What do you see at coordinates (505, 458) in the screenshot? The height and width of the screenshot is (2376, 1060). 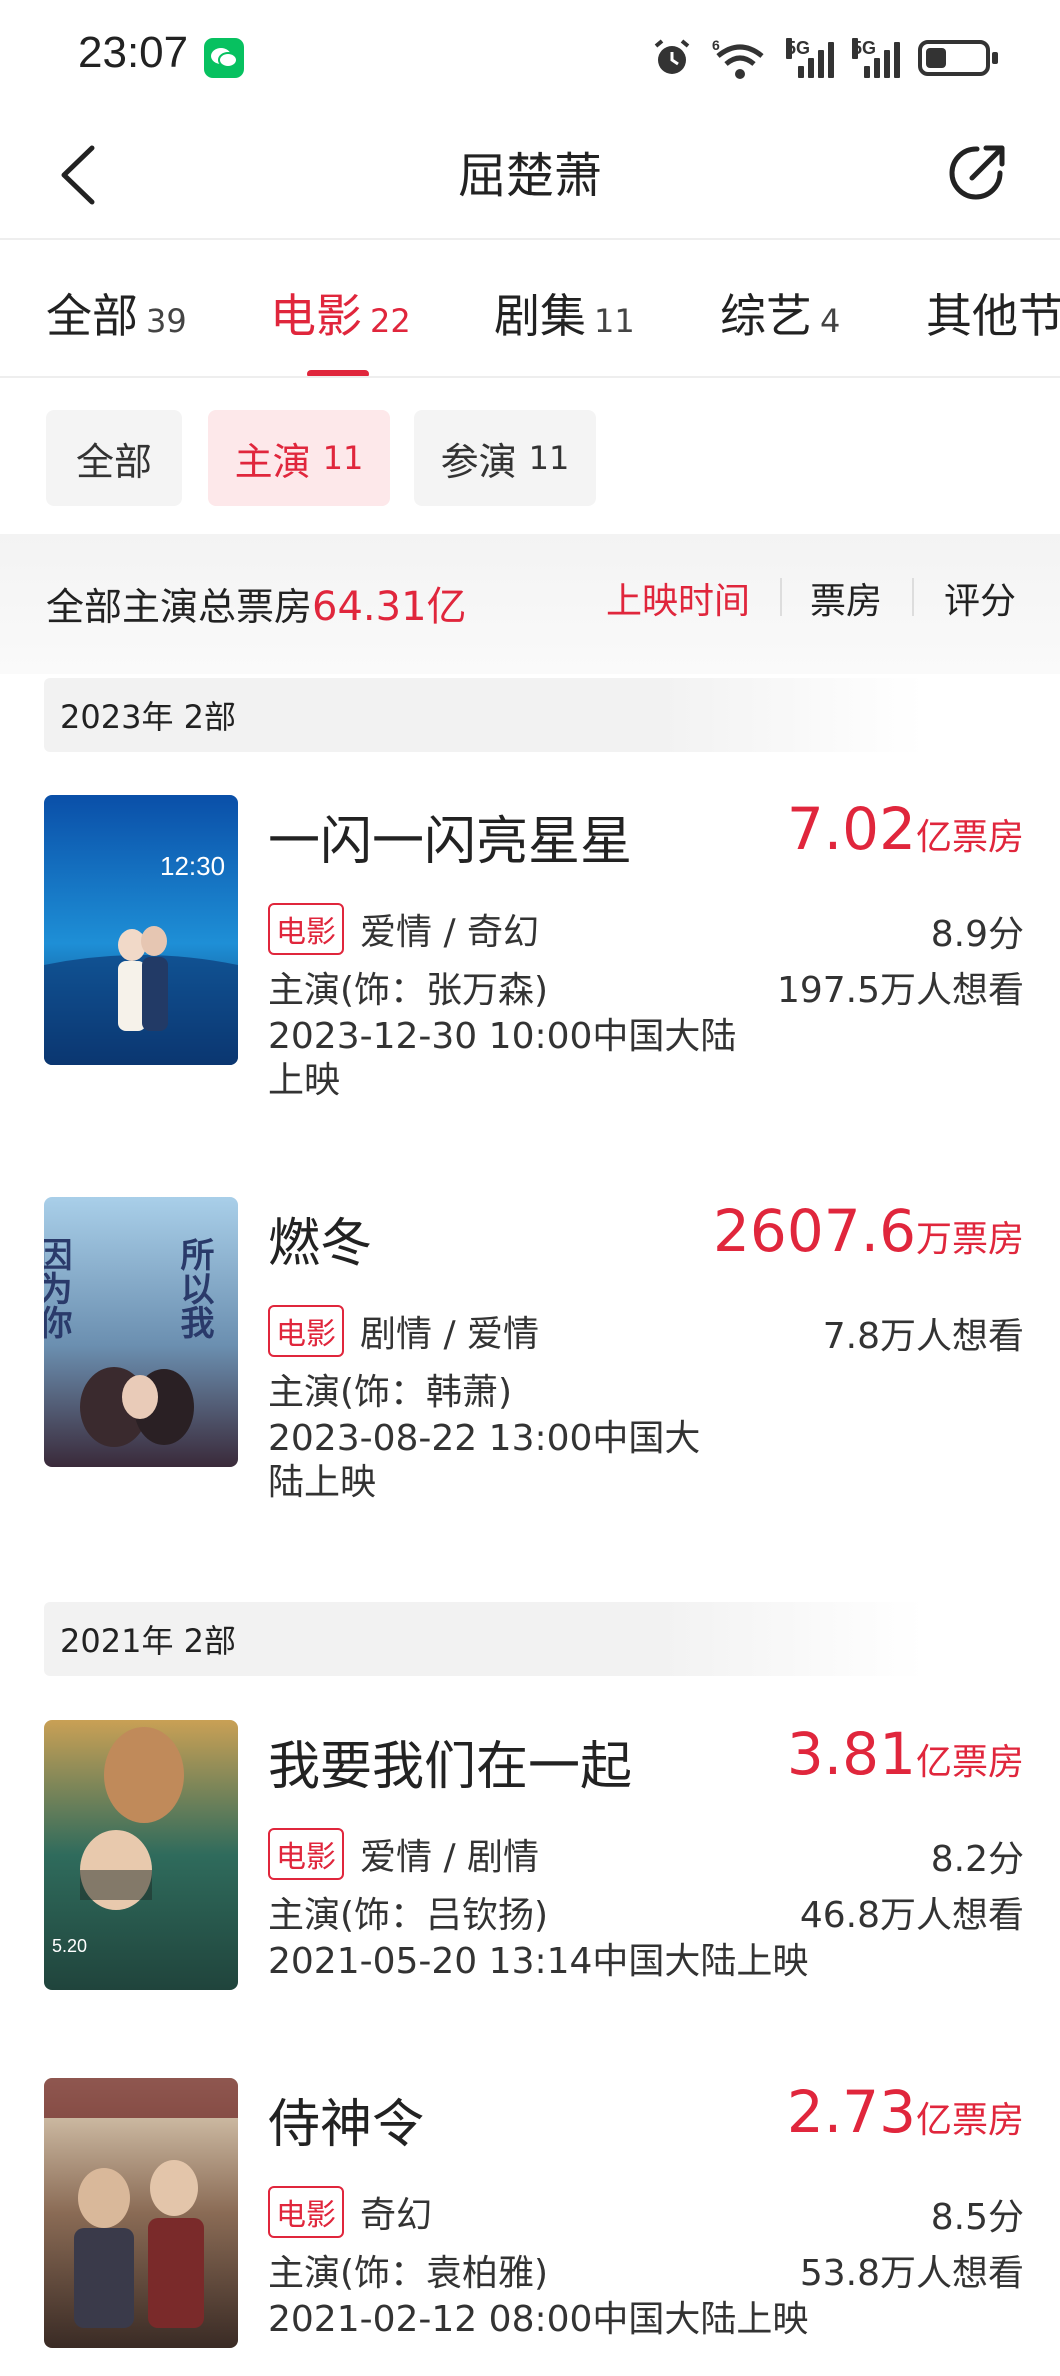 I see `chip-supporting: 参演 11` at bounding box center [505, 458].